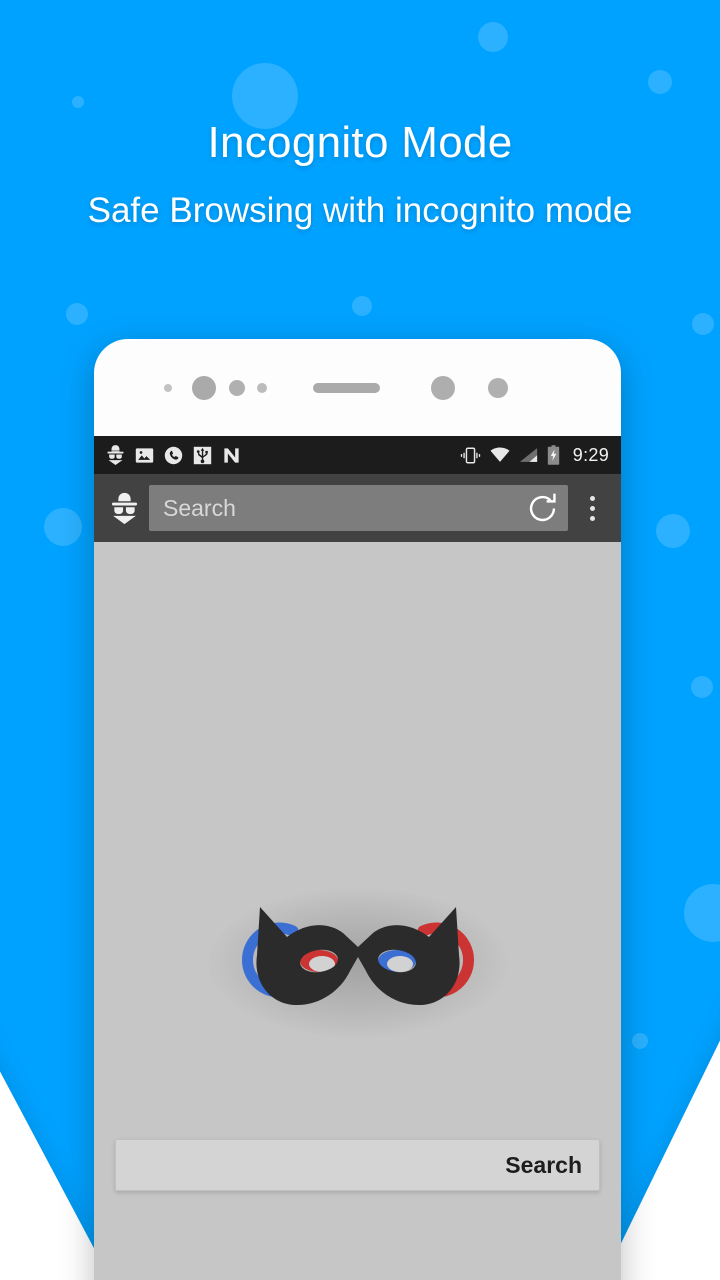 This screenshot has width=720, height=1280. What do you see at coordinates (202, 455) in the screenshot?
I see `usb-icon` at bounding box center [202, 455].